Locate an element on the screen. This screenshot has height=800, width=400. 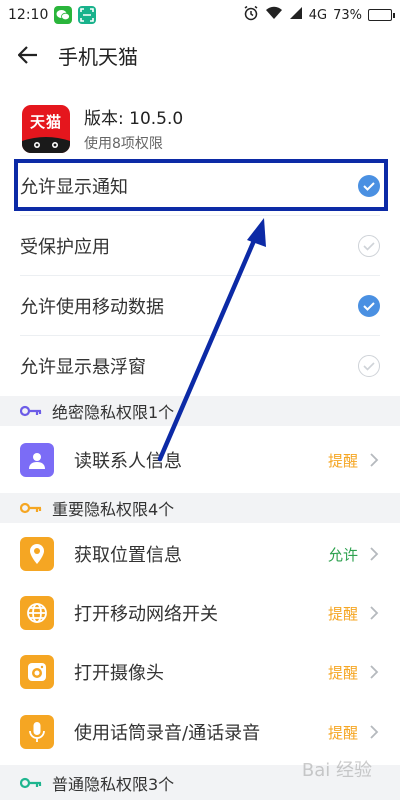
status-bar: 12:10 4G 73% is located at coordinates (200, 15).